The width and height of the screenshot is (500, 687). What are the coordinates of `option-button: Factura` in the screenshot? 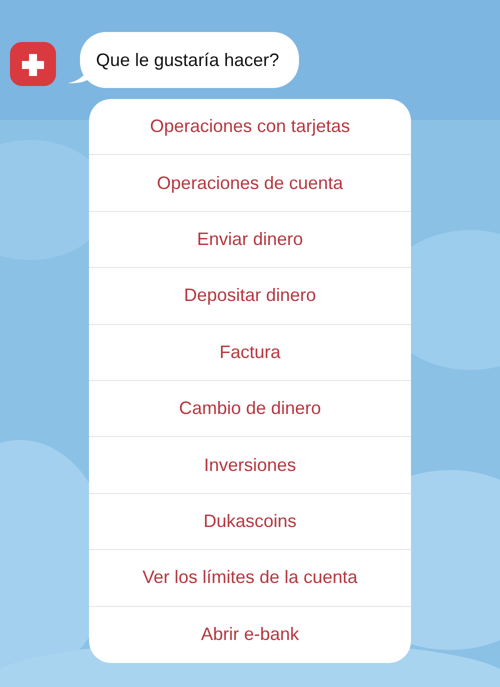 It's located at (250, 352).